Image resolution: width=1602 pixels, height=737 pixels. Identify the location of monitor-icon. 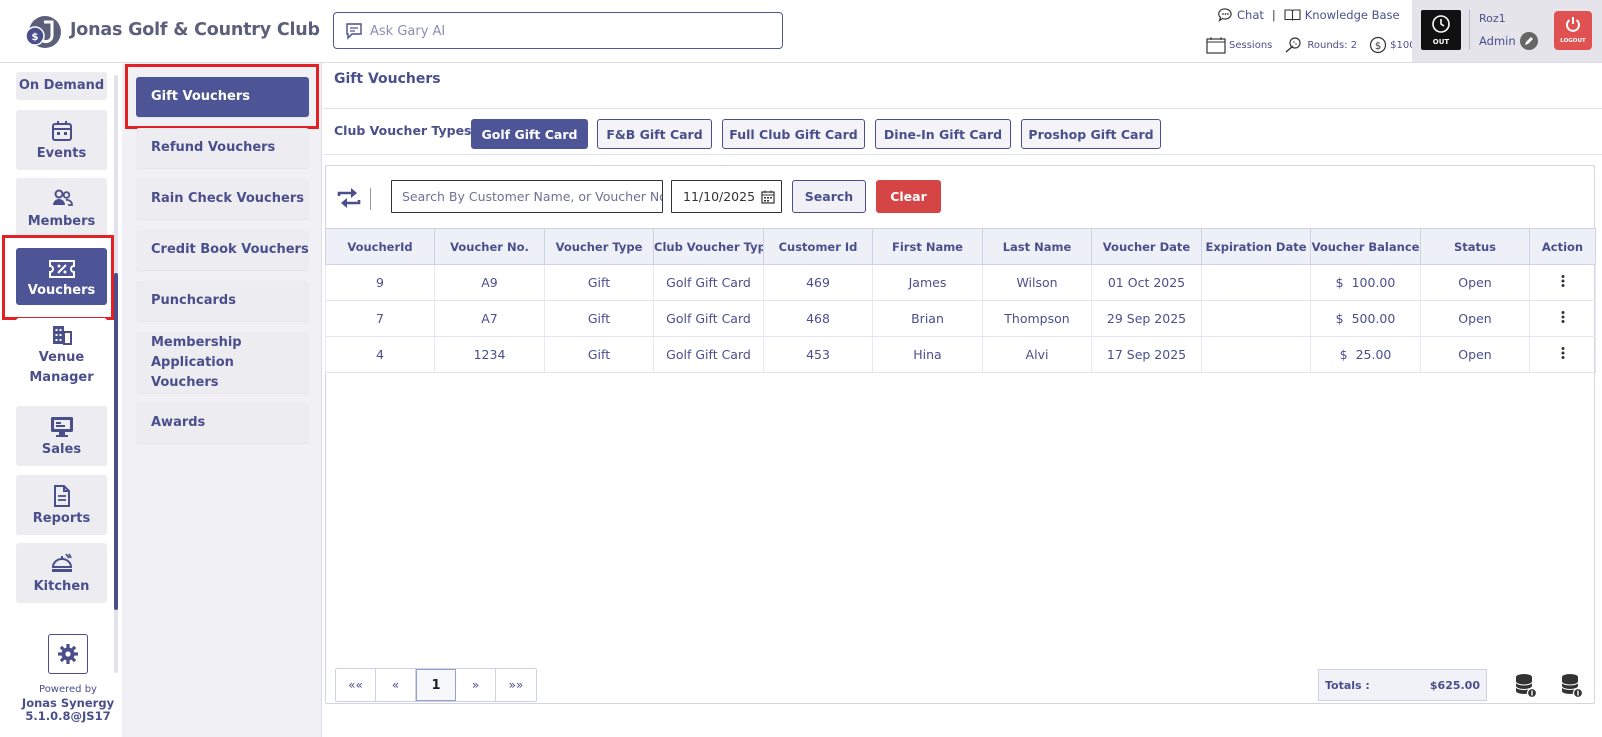
(61, 427).